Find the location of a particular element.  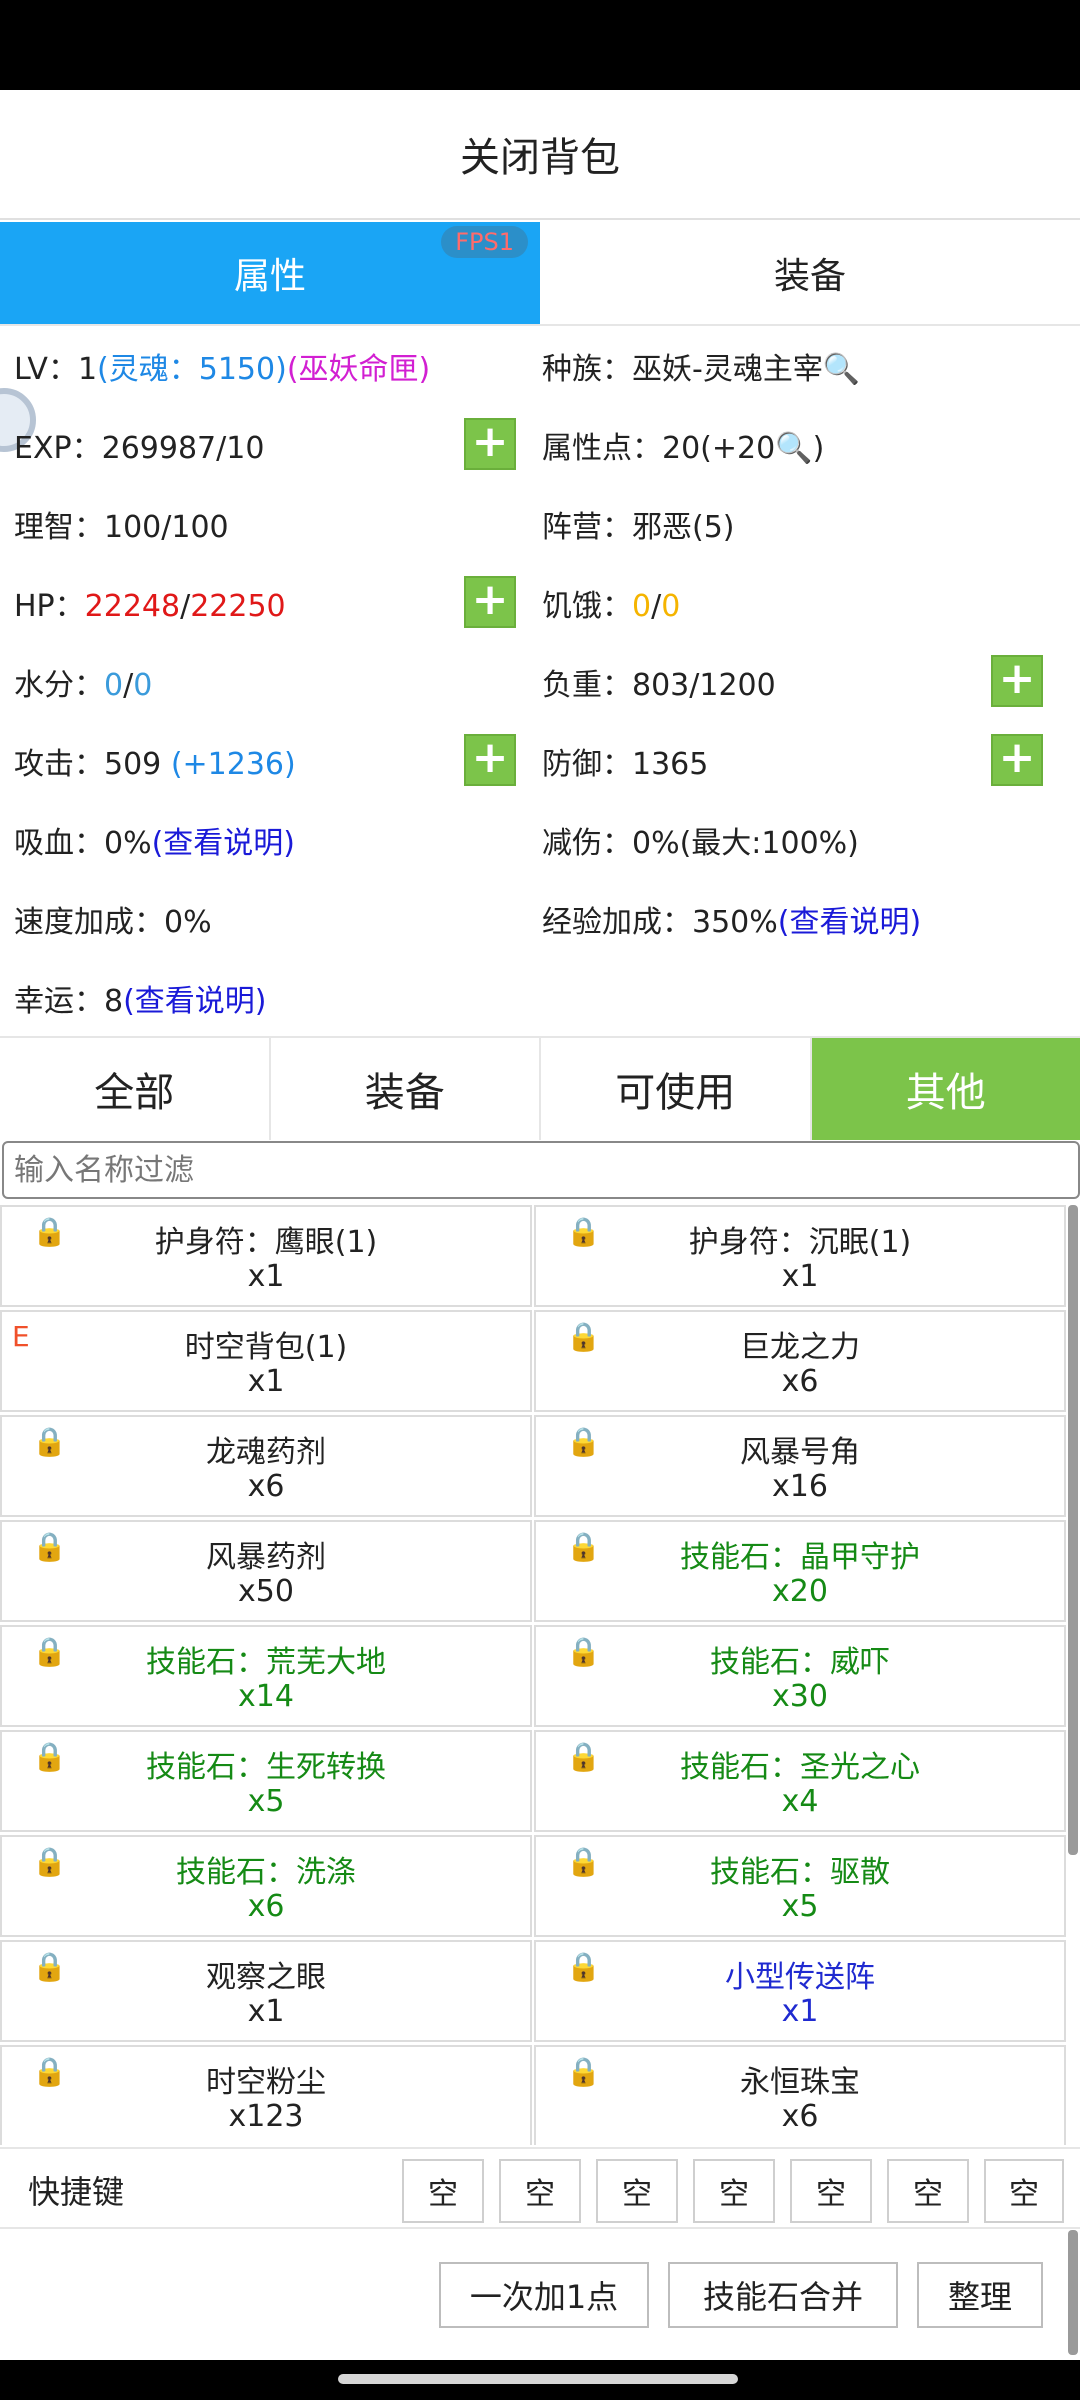

tab-attributes-label: 属性 is located at coordinates (269, 276).